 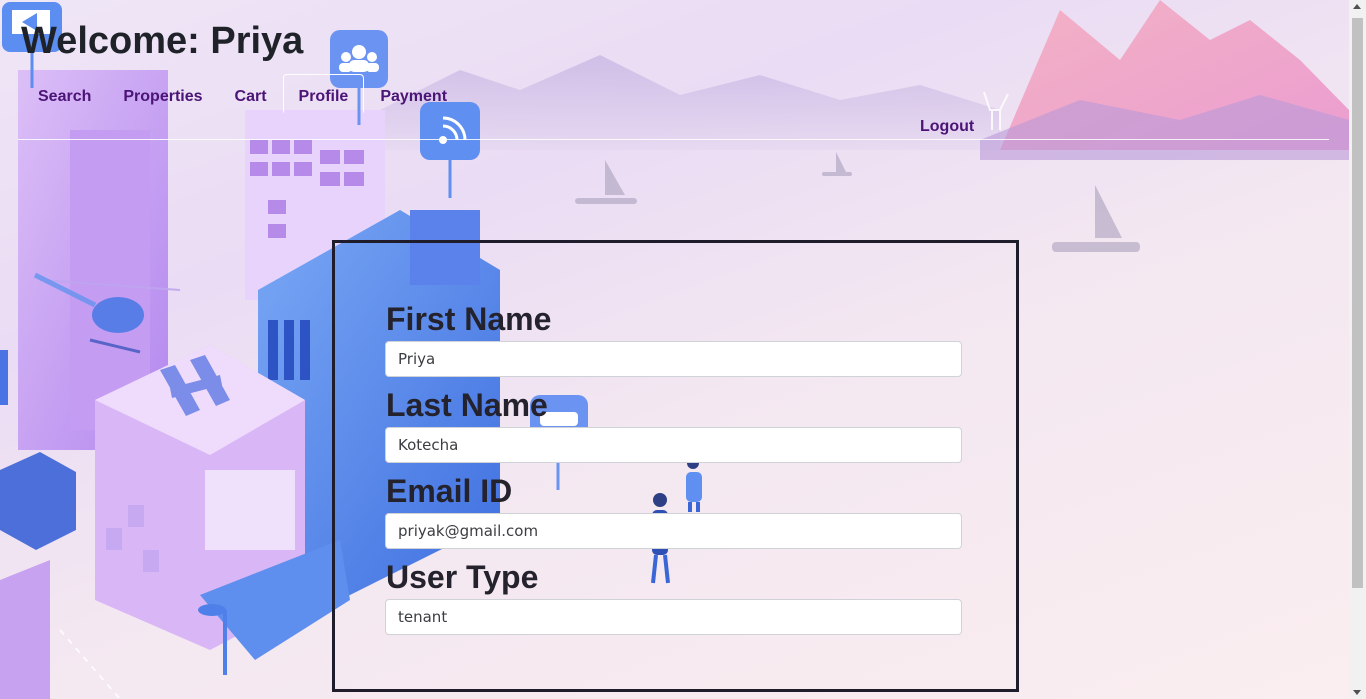 What do you see at coordinates (257, 41) in the screenshot?
I see `user-name: Priya` at bounding box center [257, 41].